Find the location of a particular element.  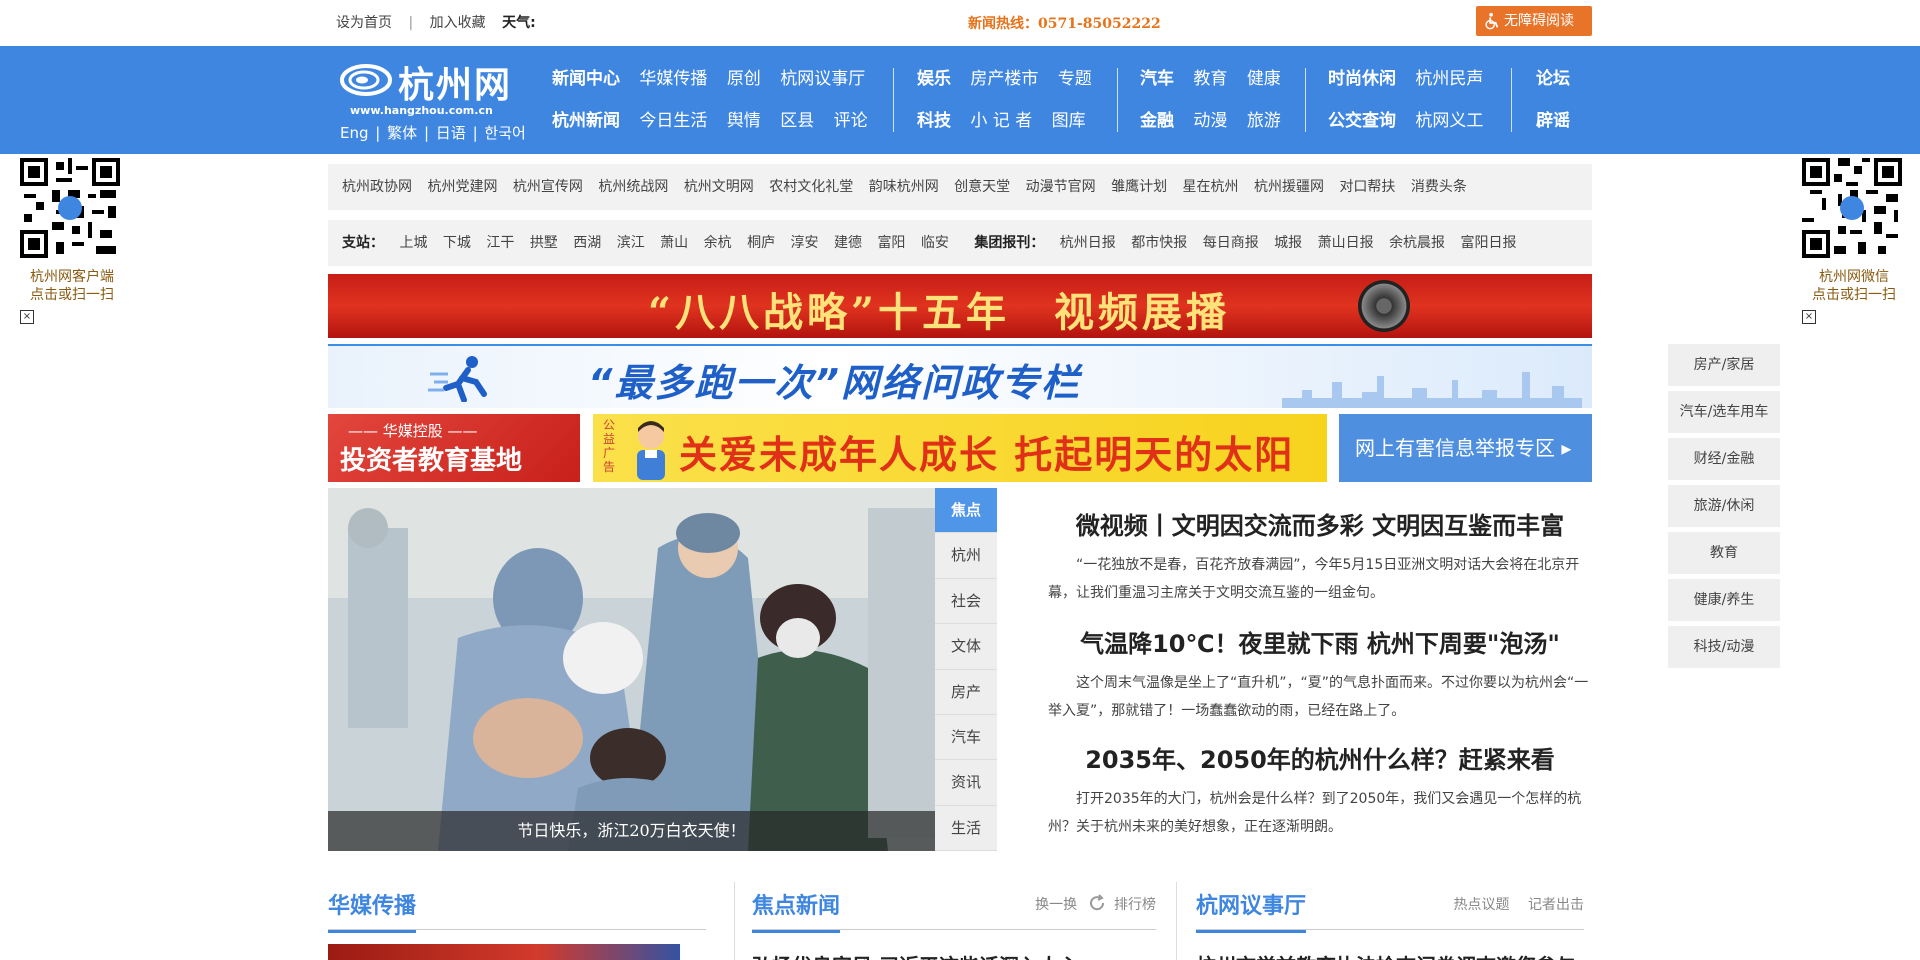

nav-item: 论坛 is located at coordinates (1553, 79).